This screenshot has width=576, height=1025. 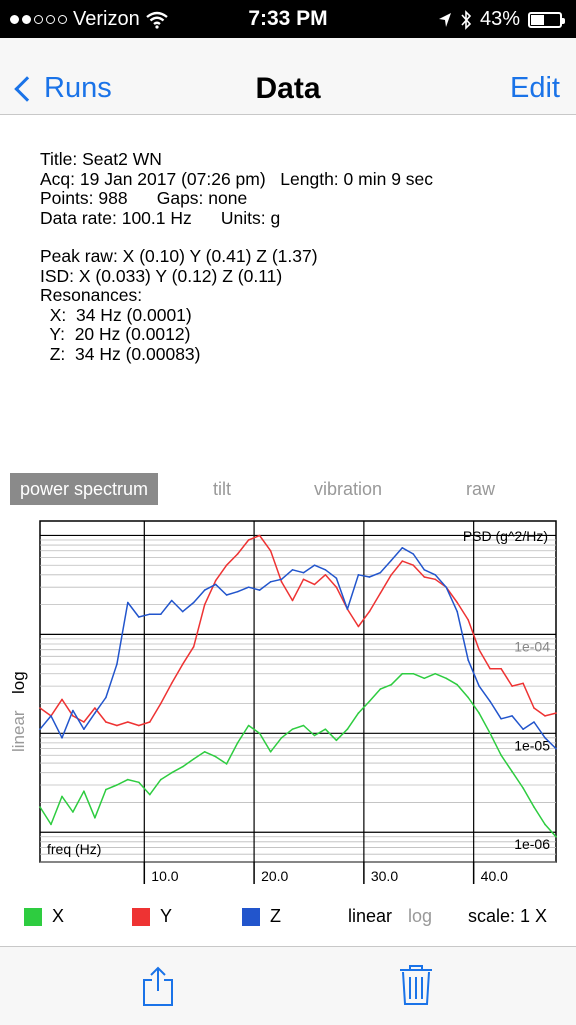 What do you see at coordinates (535, 88) in the screenshot?
I see `edit-button: Edit` at bounding box center [535, 88].